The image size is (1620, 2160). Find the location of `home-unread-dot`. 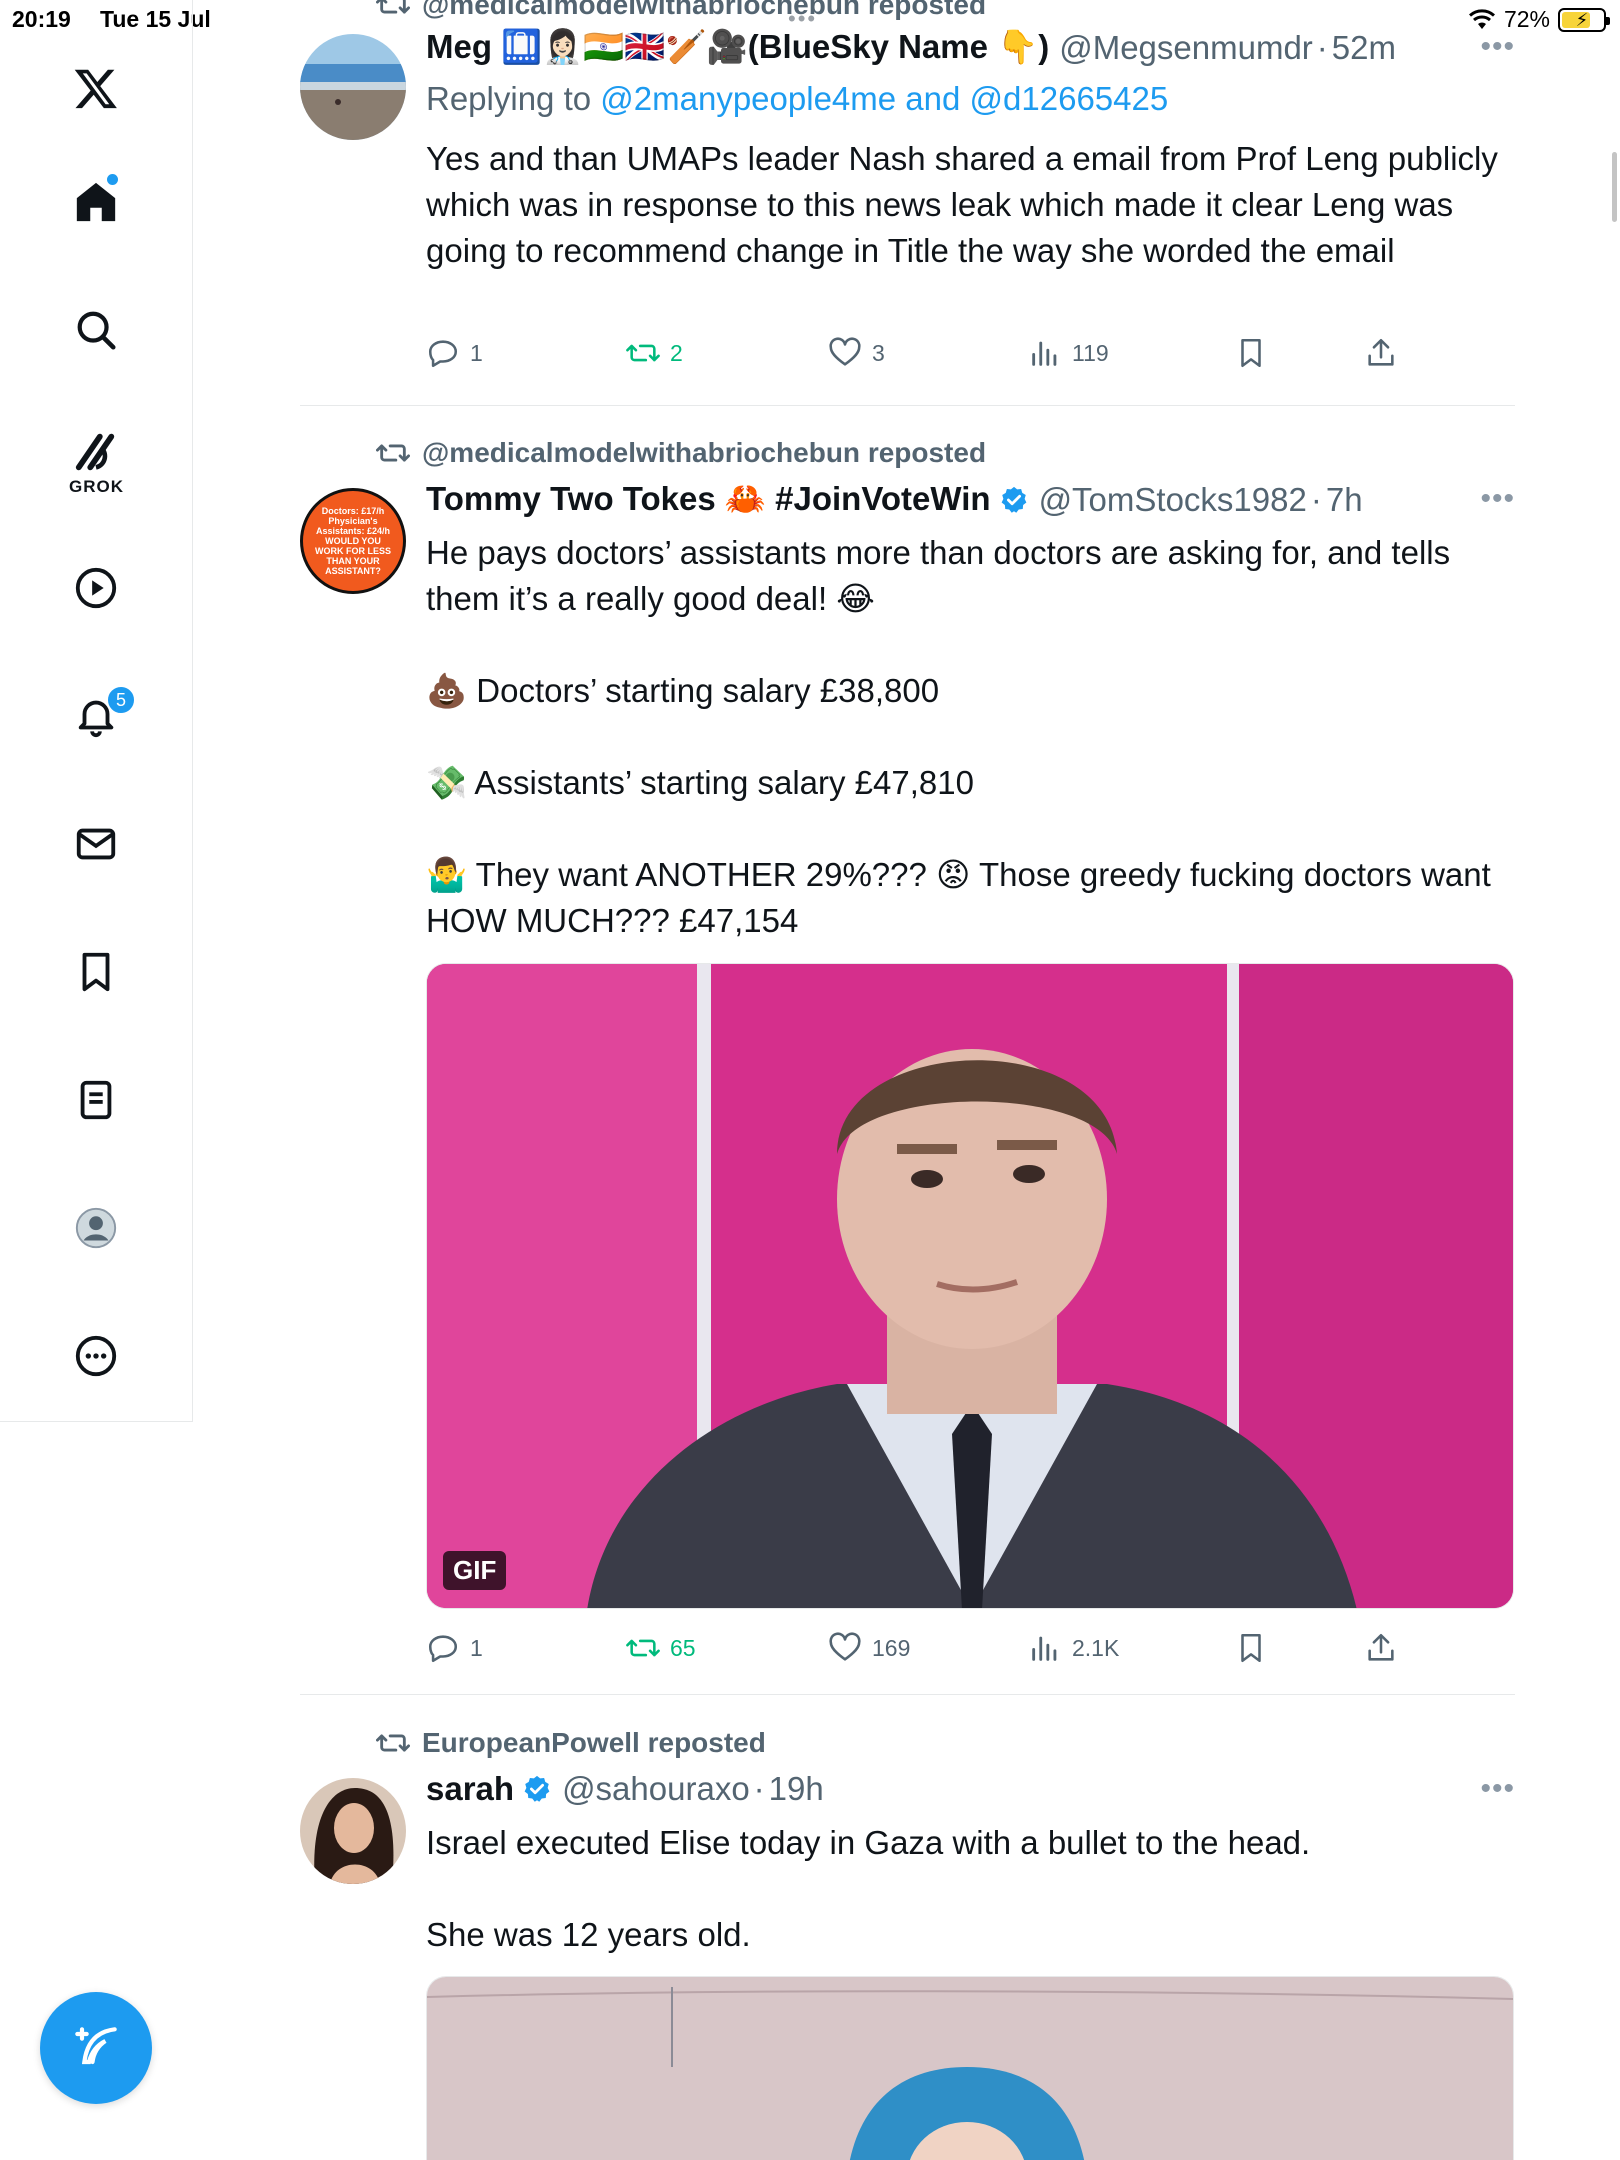

home-unread-dot is located at coordinates (112, 179).